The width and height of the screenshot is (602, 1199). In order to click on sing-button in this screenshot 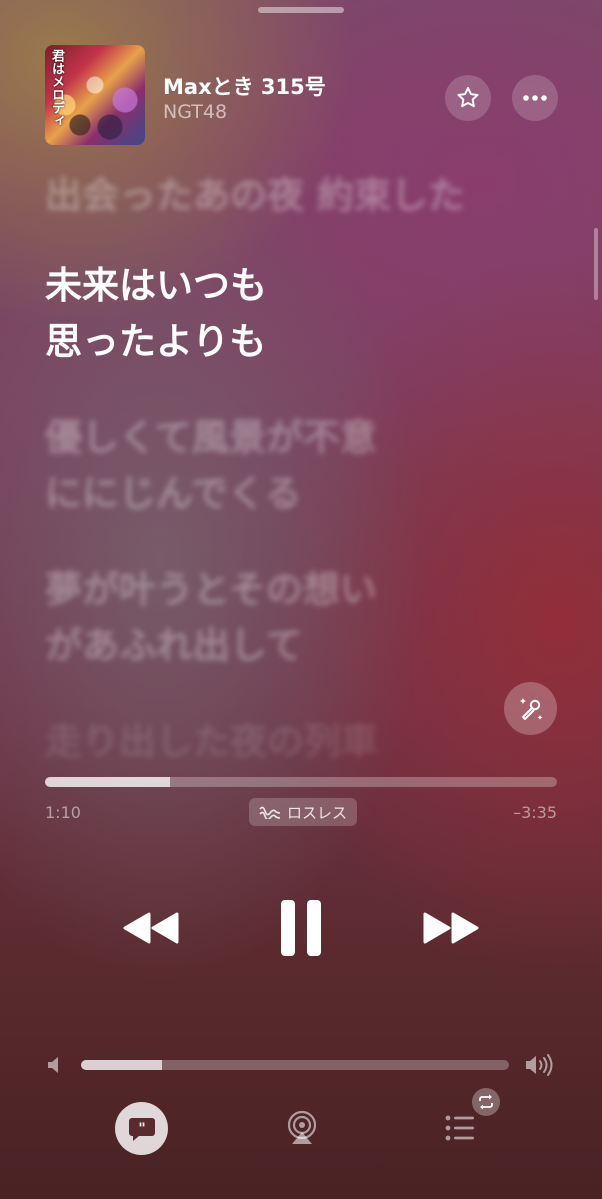, I will do `click(530, 708)`.